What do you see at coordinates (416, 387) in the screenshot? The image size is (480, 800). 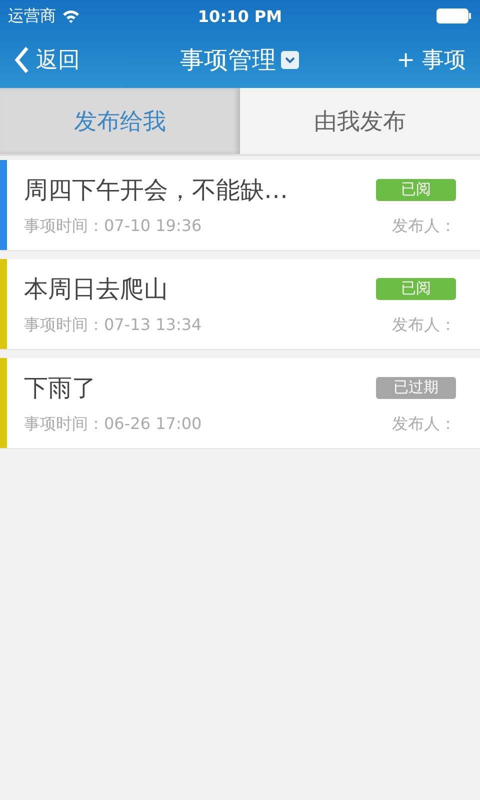 I see `status-tag: 已过期` at bounding box center [416, 387].